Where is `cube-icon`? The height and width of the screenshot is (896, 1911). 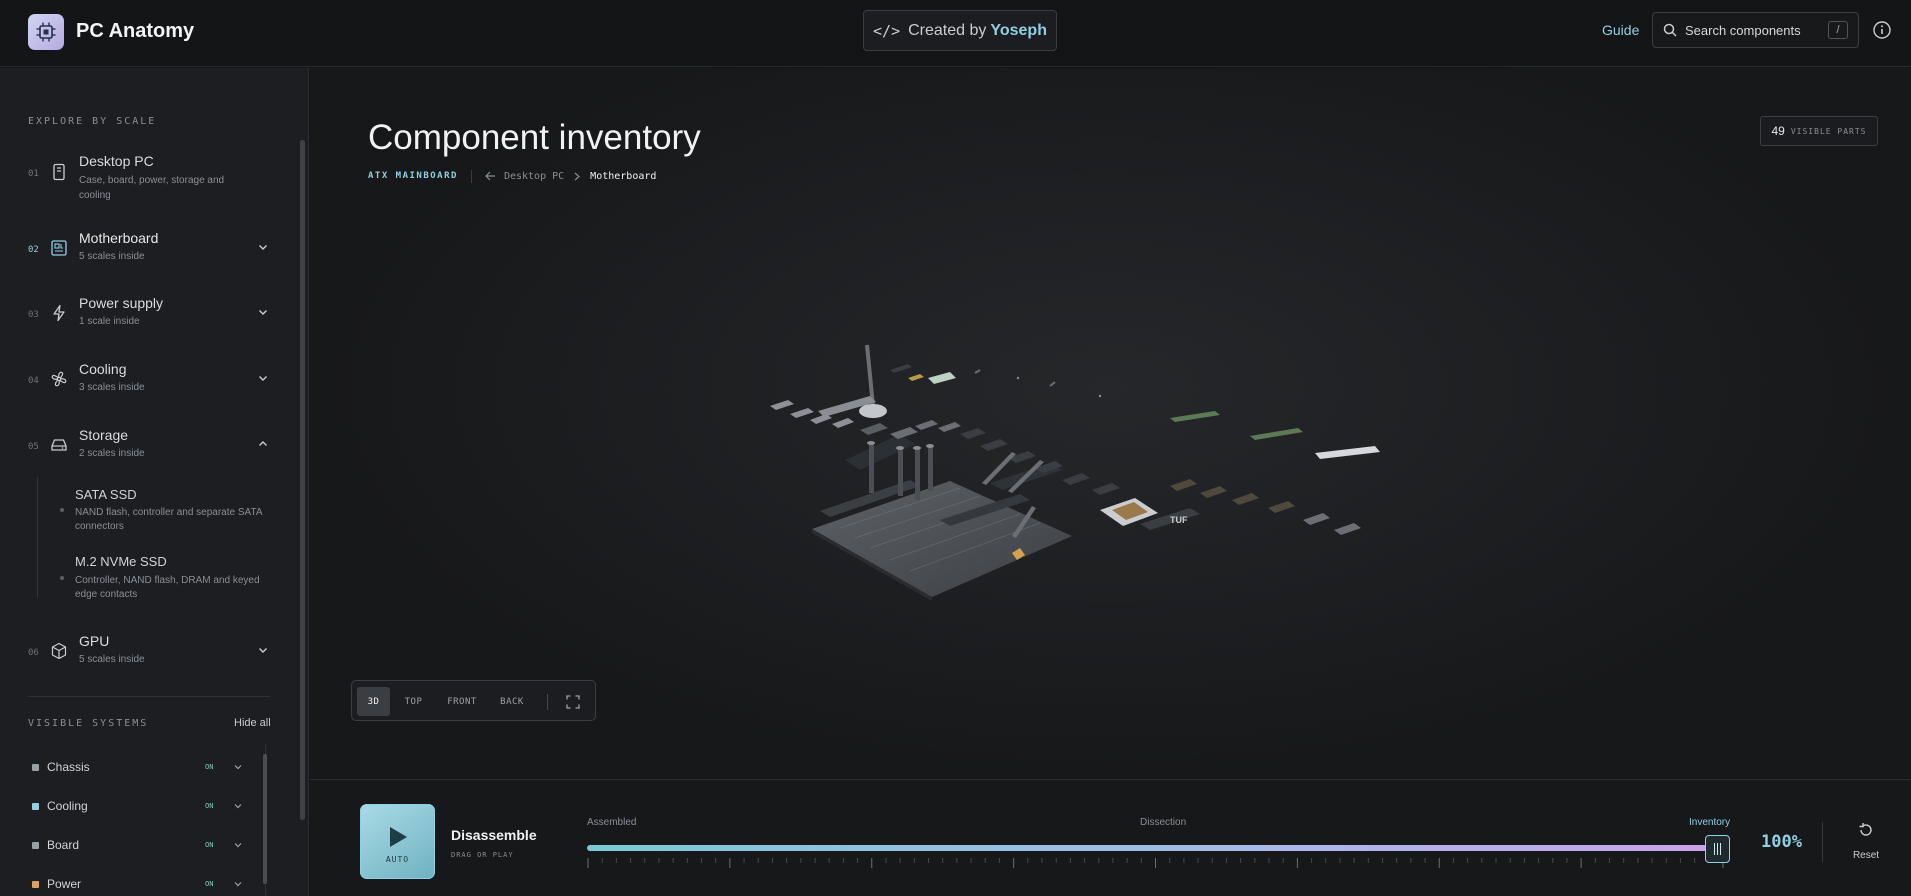
cube-icon is located at coordinates (59, 651).